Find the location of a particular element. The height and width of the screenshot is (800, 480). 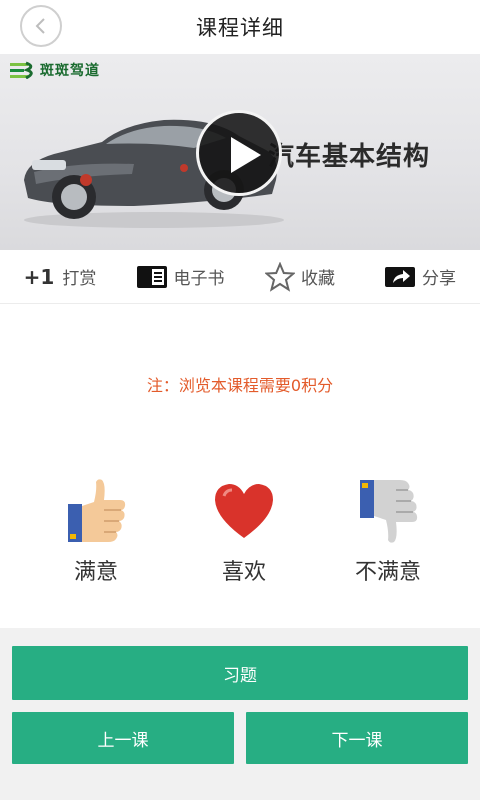

logo-mark-icon is located at coordinates (21, 70).